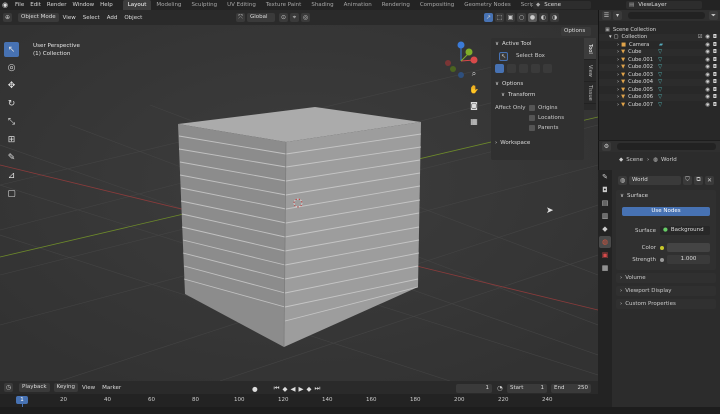 This screenshot has width=720, height=414. What do you see at coordinates (241, 5) in the screenshot?
I see `tab-uv-editing: UV Editing` at bounding box center [241, 5].